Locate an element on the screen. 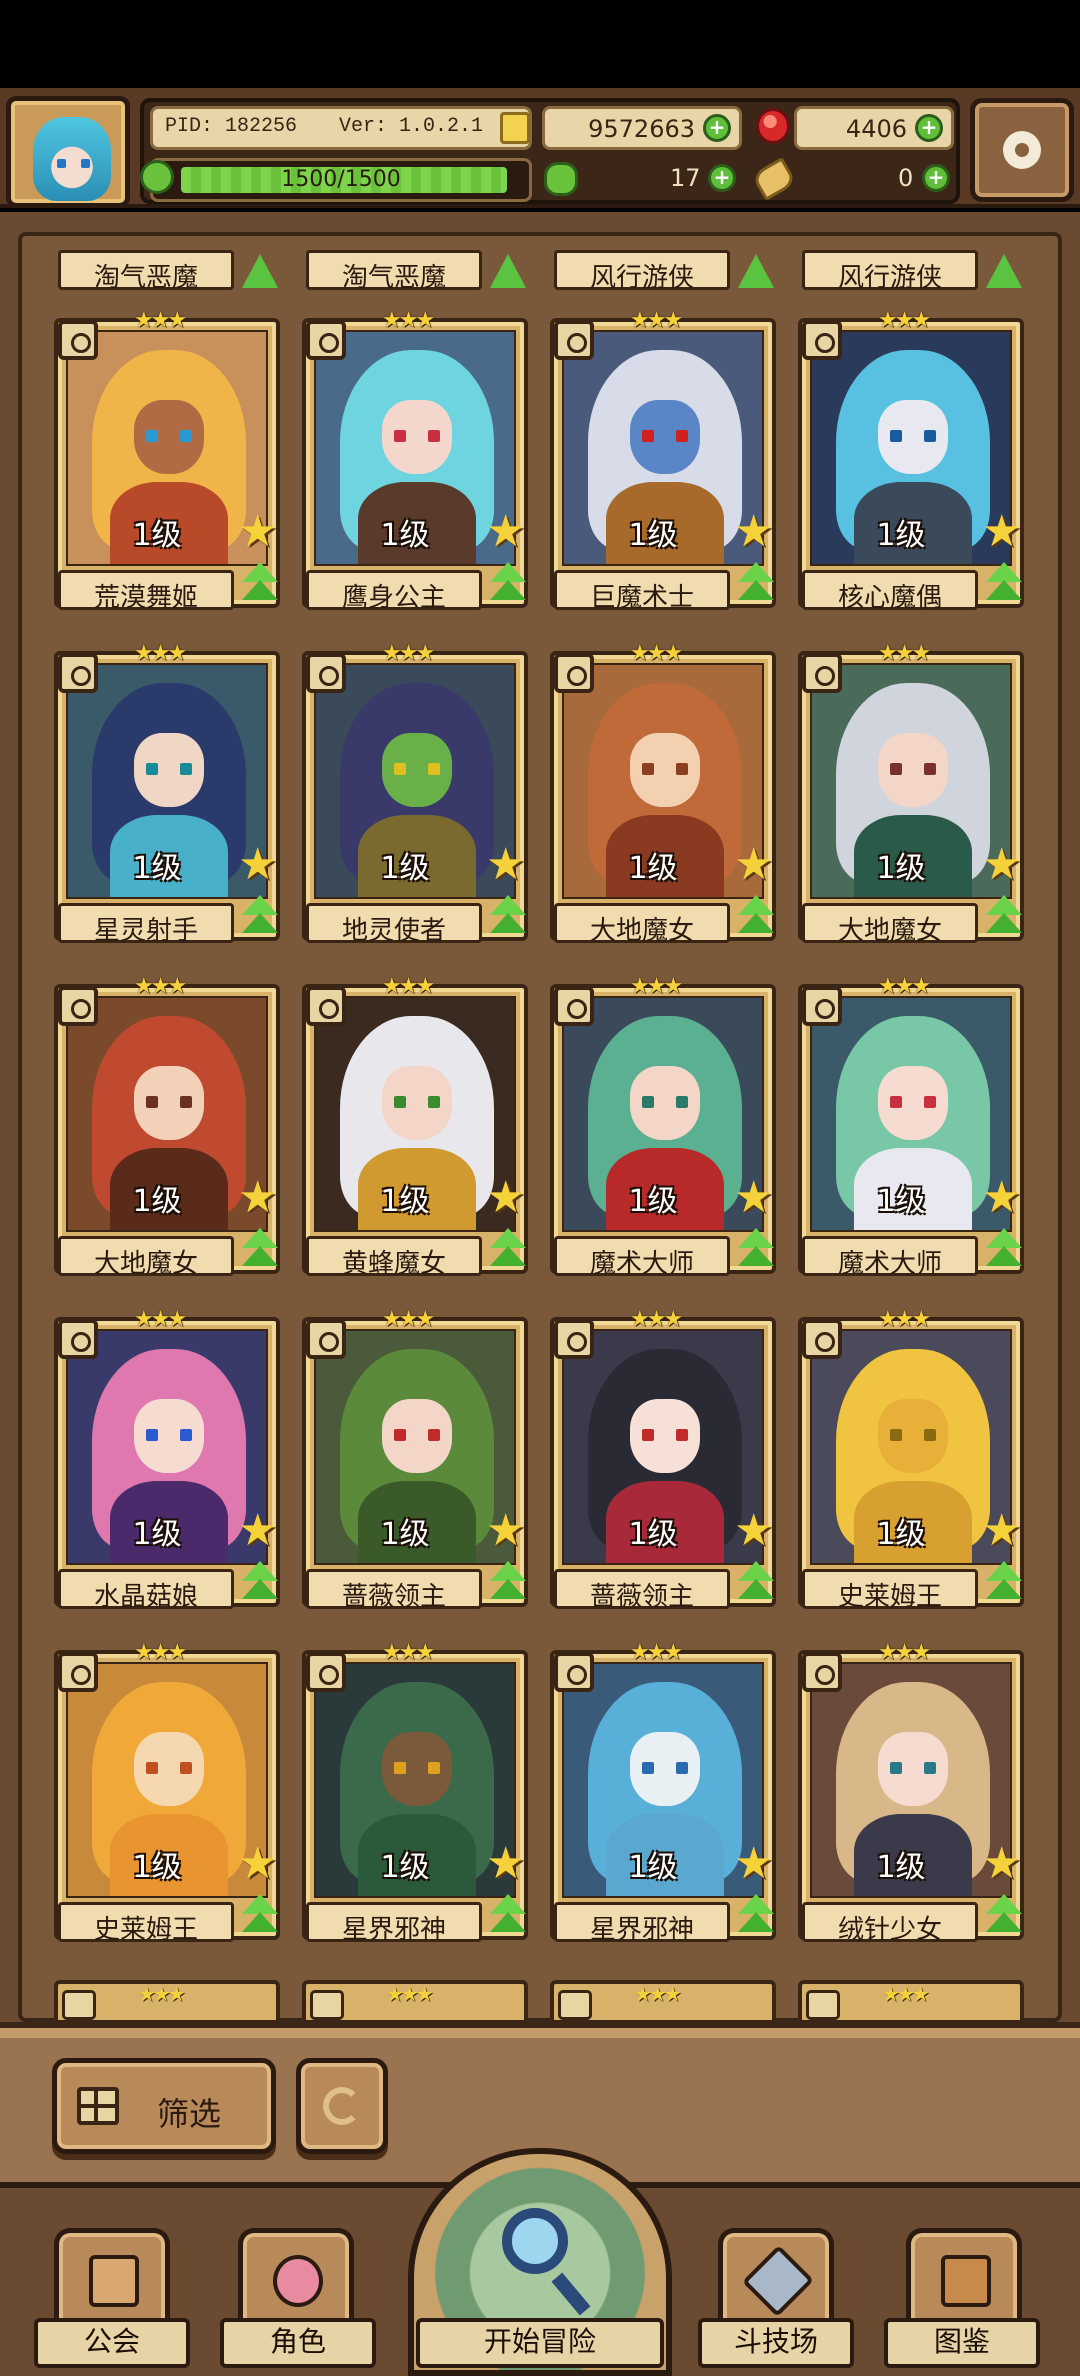 The width and height of the screenshot is (1080, 2376). nav-codex-label: 图鉴 is located at coordinates (962, 2343).